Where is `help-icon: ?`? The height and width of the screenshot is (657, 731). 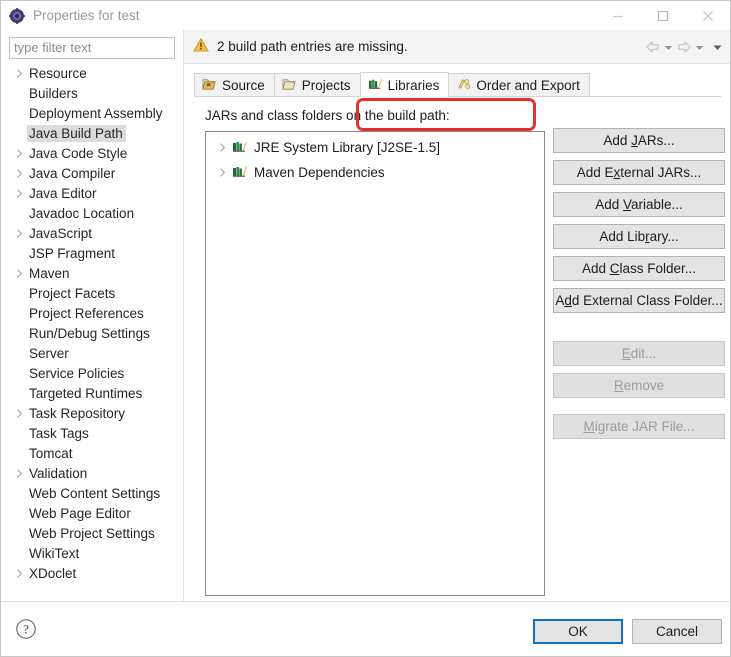 help-icon: ? is located at coordinates (26, 630).